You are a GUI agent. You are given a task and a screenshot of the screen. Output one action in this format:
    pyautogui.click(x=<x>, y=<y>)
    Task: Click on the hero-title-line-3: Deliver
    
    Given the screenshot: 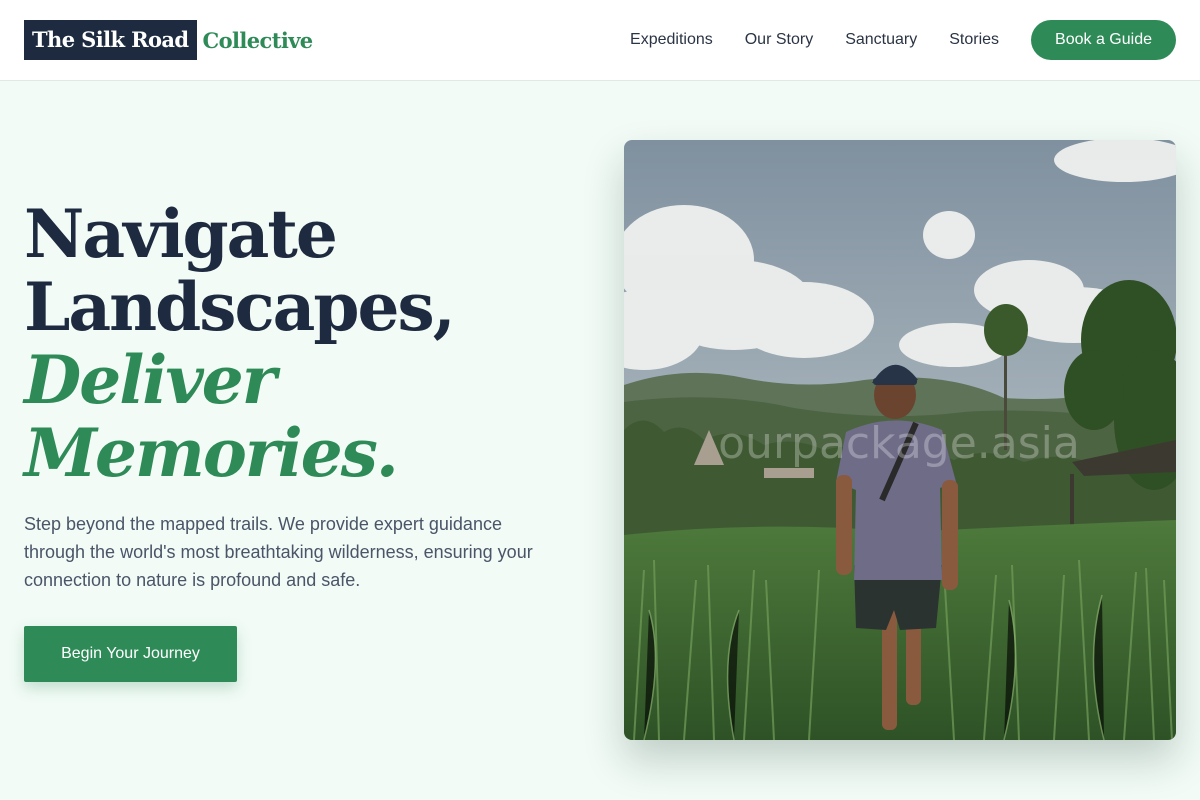 What is the action you would take?
    pyautogui.click(x=150, y=380)
    